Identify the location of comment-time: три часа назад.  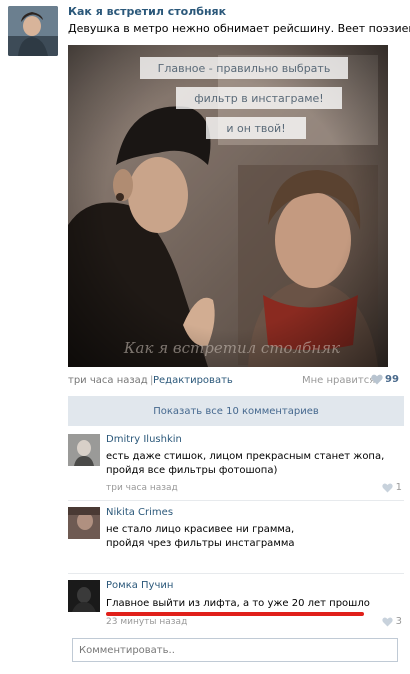
(142, 488).